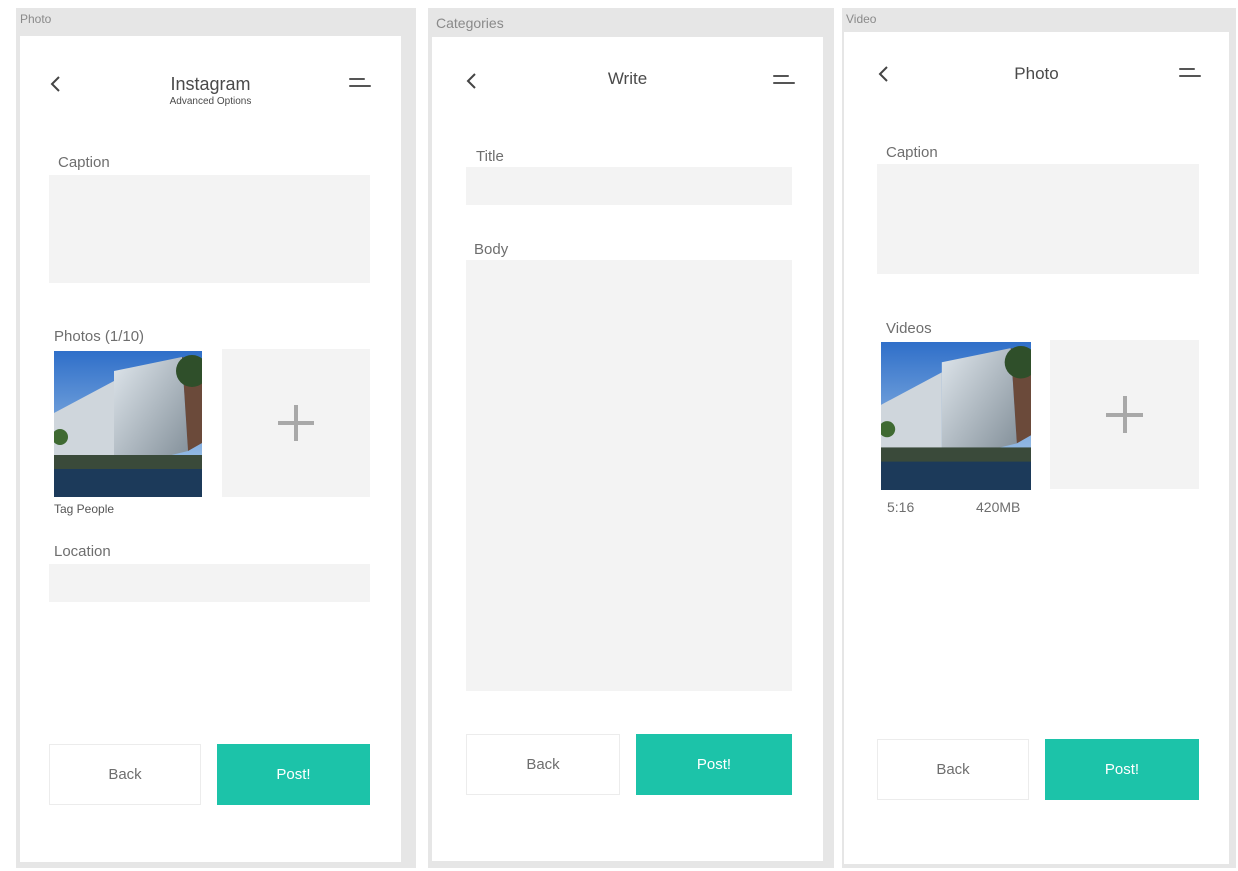 The width and height of the screenshot is (1238, 871). Describe the element at coordinates (84, 509) in the screenshot. I see `tag-people-link: Tag People` at that location.